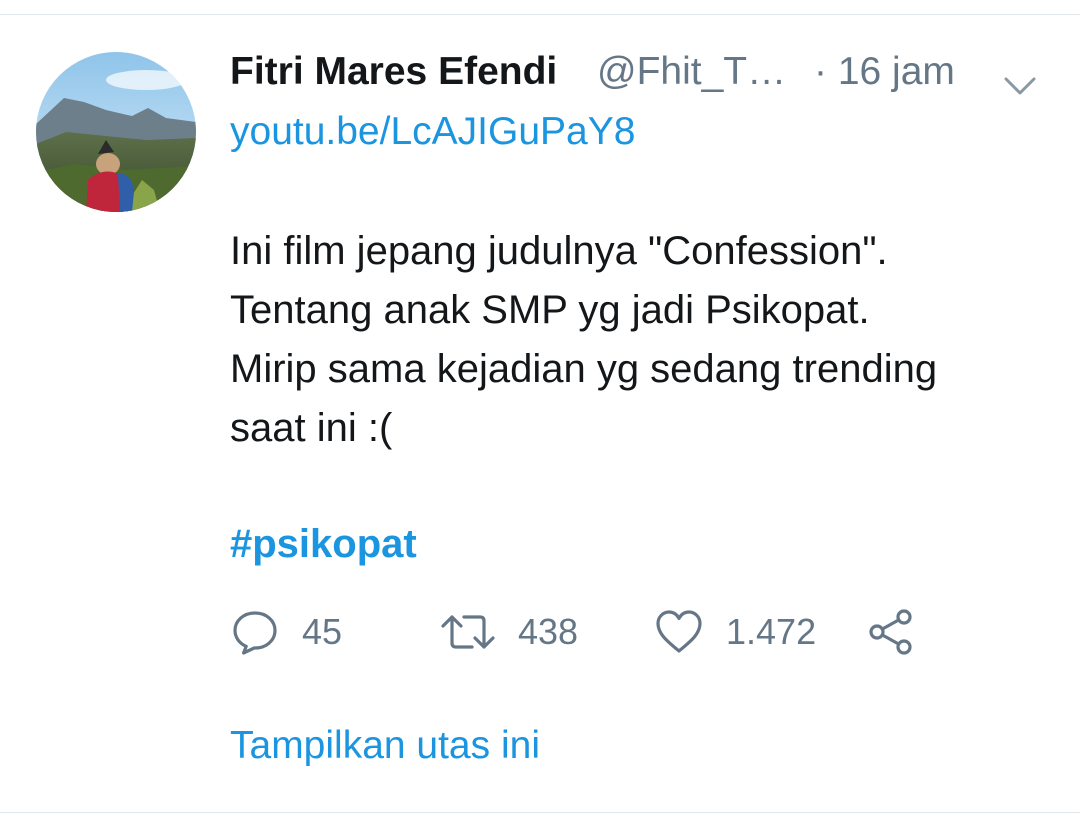  What do you see at coordinates (255, 632) in the screenshot?
I see `reply-icon` at bounding box center [255, 632].